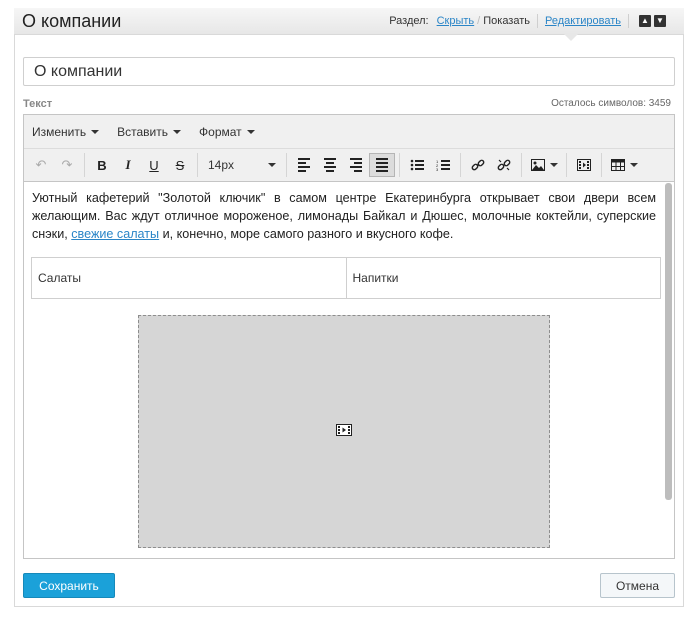 The width and height of the screenshot is (700, 626). What do you see at coordinates (72, 21) in the screenshot?
I see `section-title: О компании` at bounding box center [72, 21].